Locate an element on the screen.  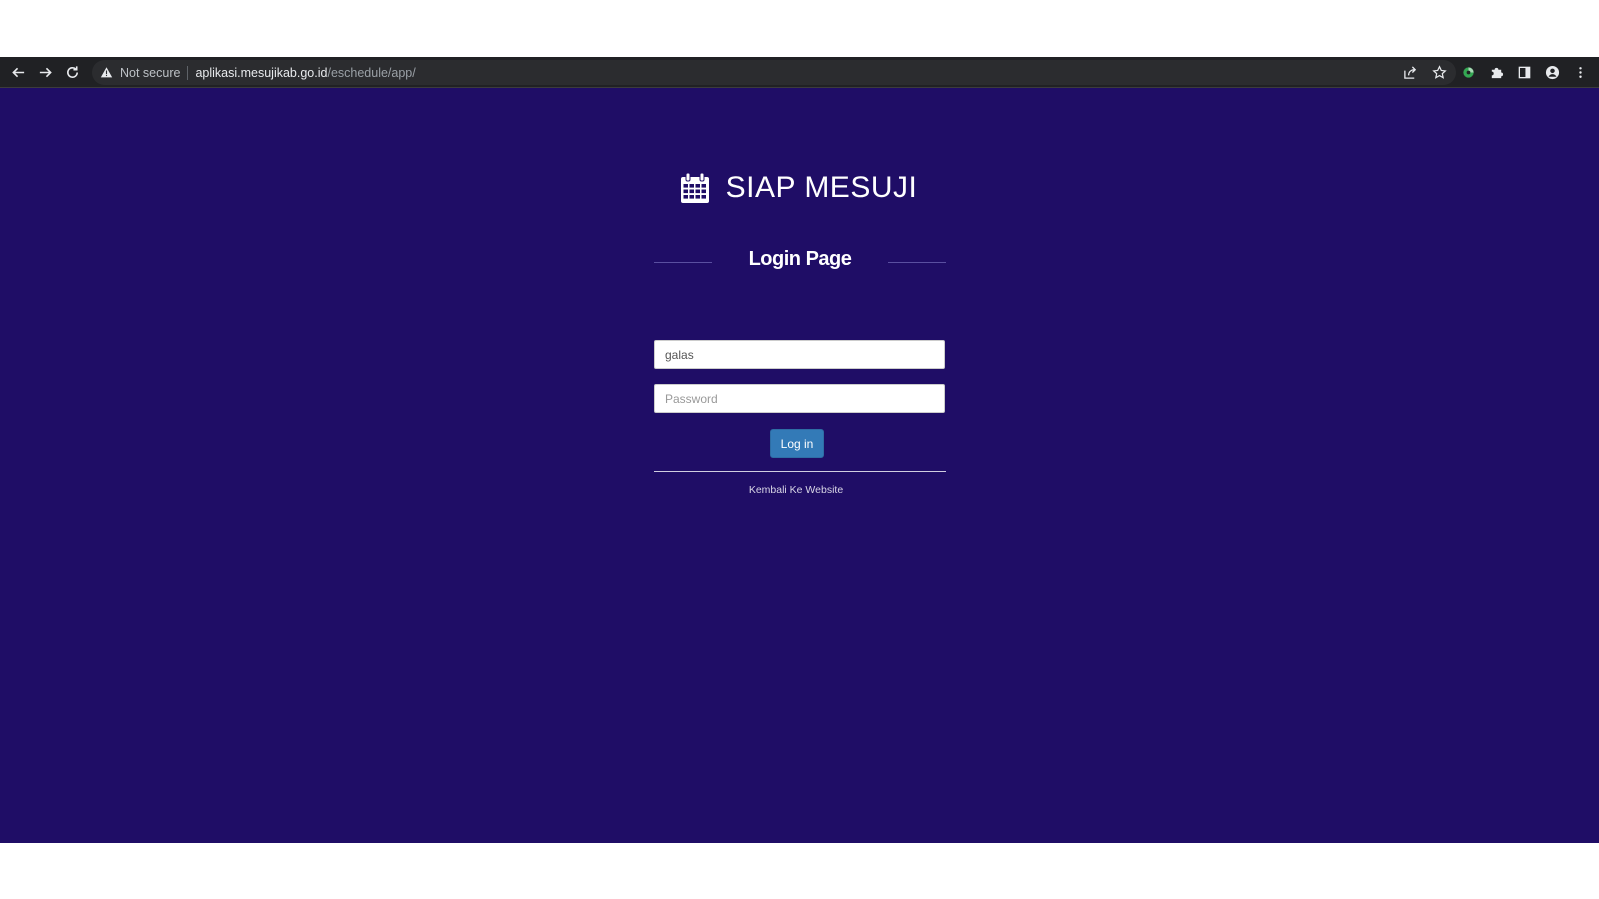
profile-icon is located at coordinates (1552, 72).